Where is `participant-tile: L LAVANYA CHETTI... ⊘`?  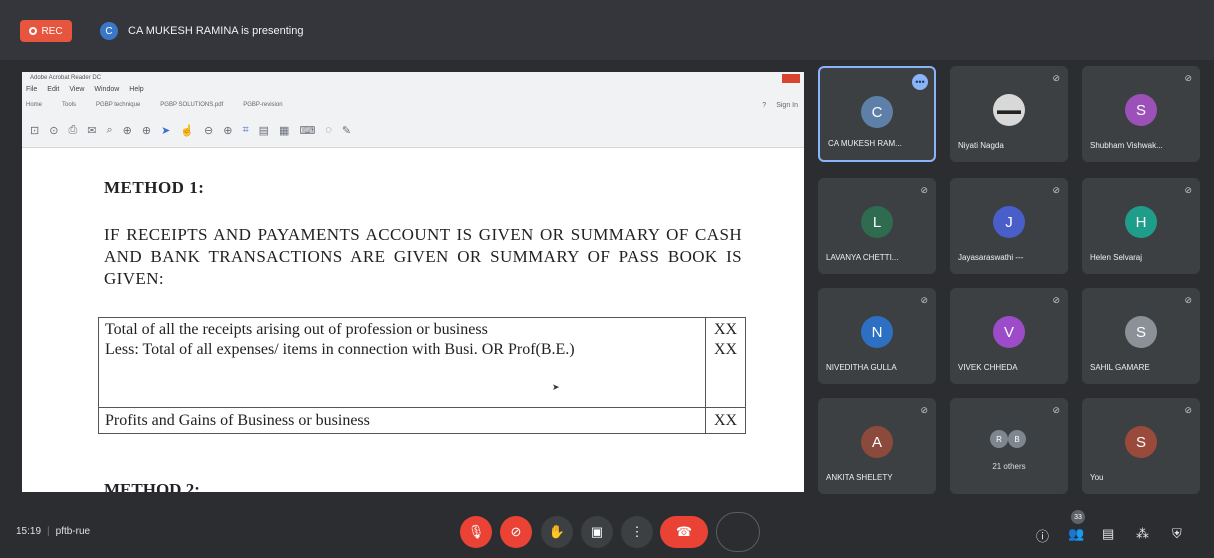
participant-tile: L LAVANYA CHETTI... ⊘ is located at coordinates (877, 226).